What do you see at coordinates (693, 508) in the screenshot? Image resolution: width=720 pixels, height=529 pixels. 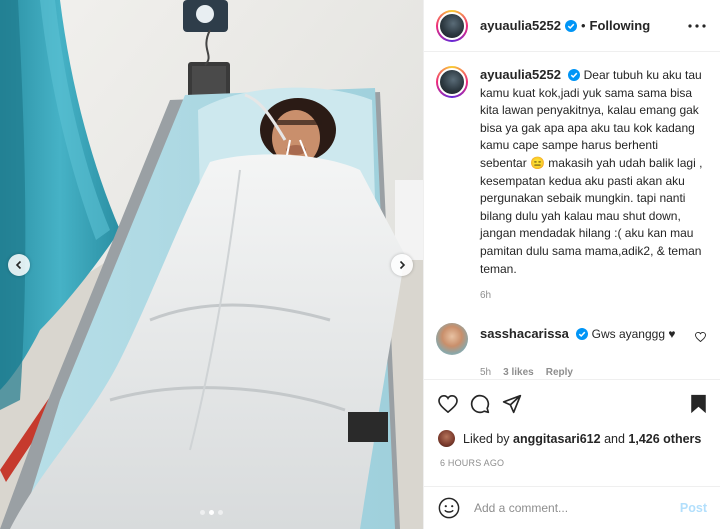 I see `post-comment-button: Post` at bounding box center [693, 508].